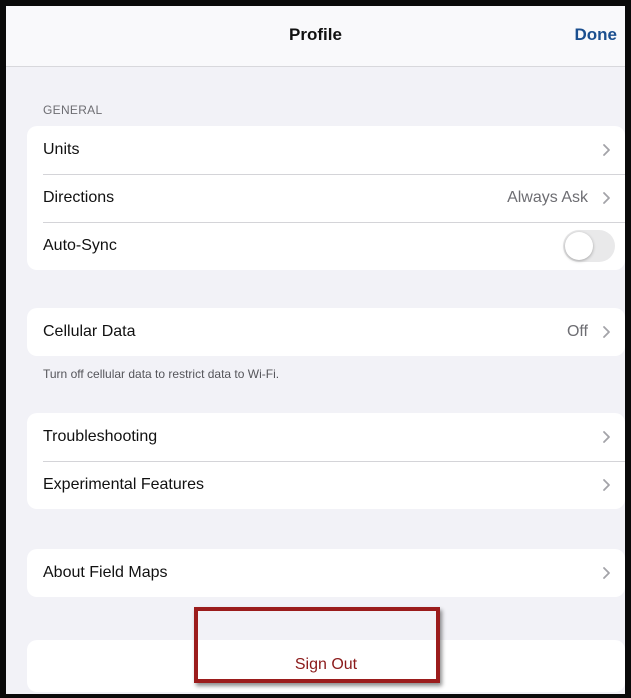 The height and width of the screenshot is (698, 631). I want to click on about-group: About Field Maps, so click(326, 573).